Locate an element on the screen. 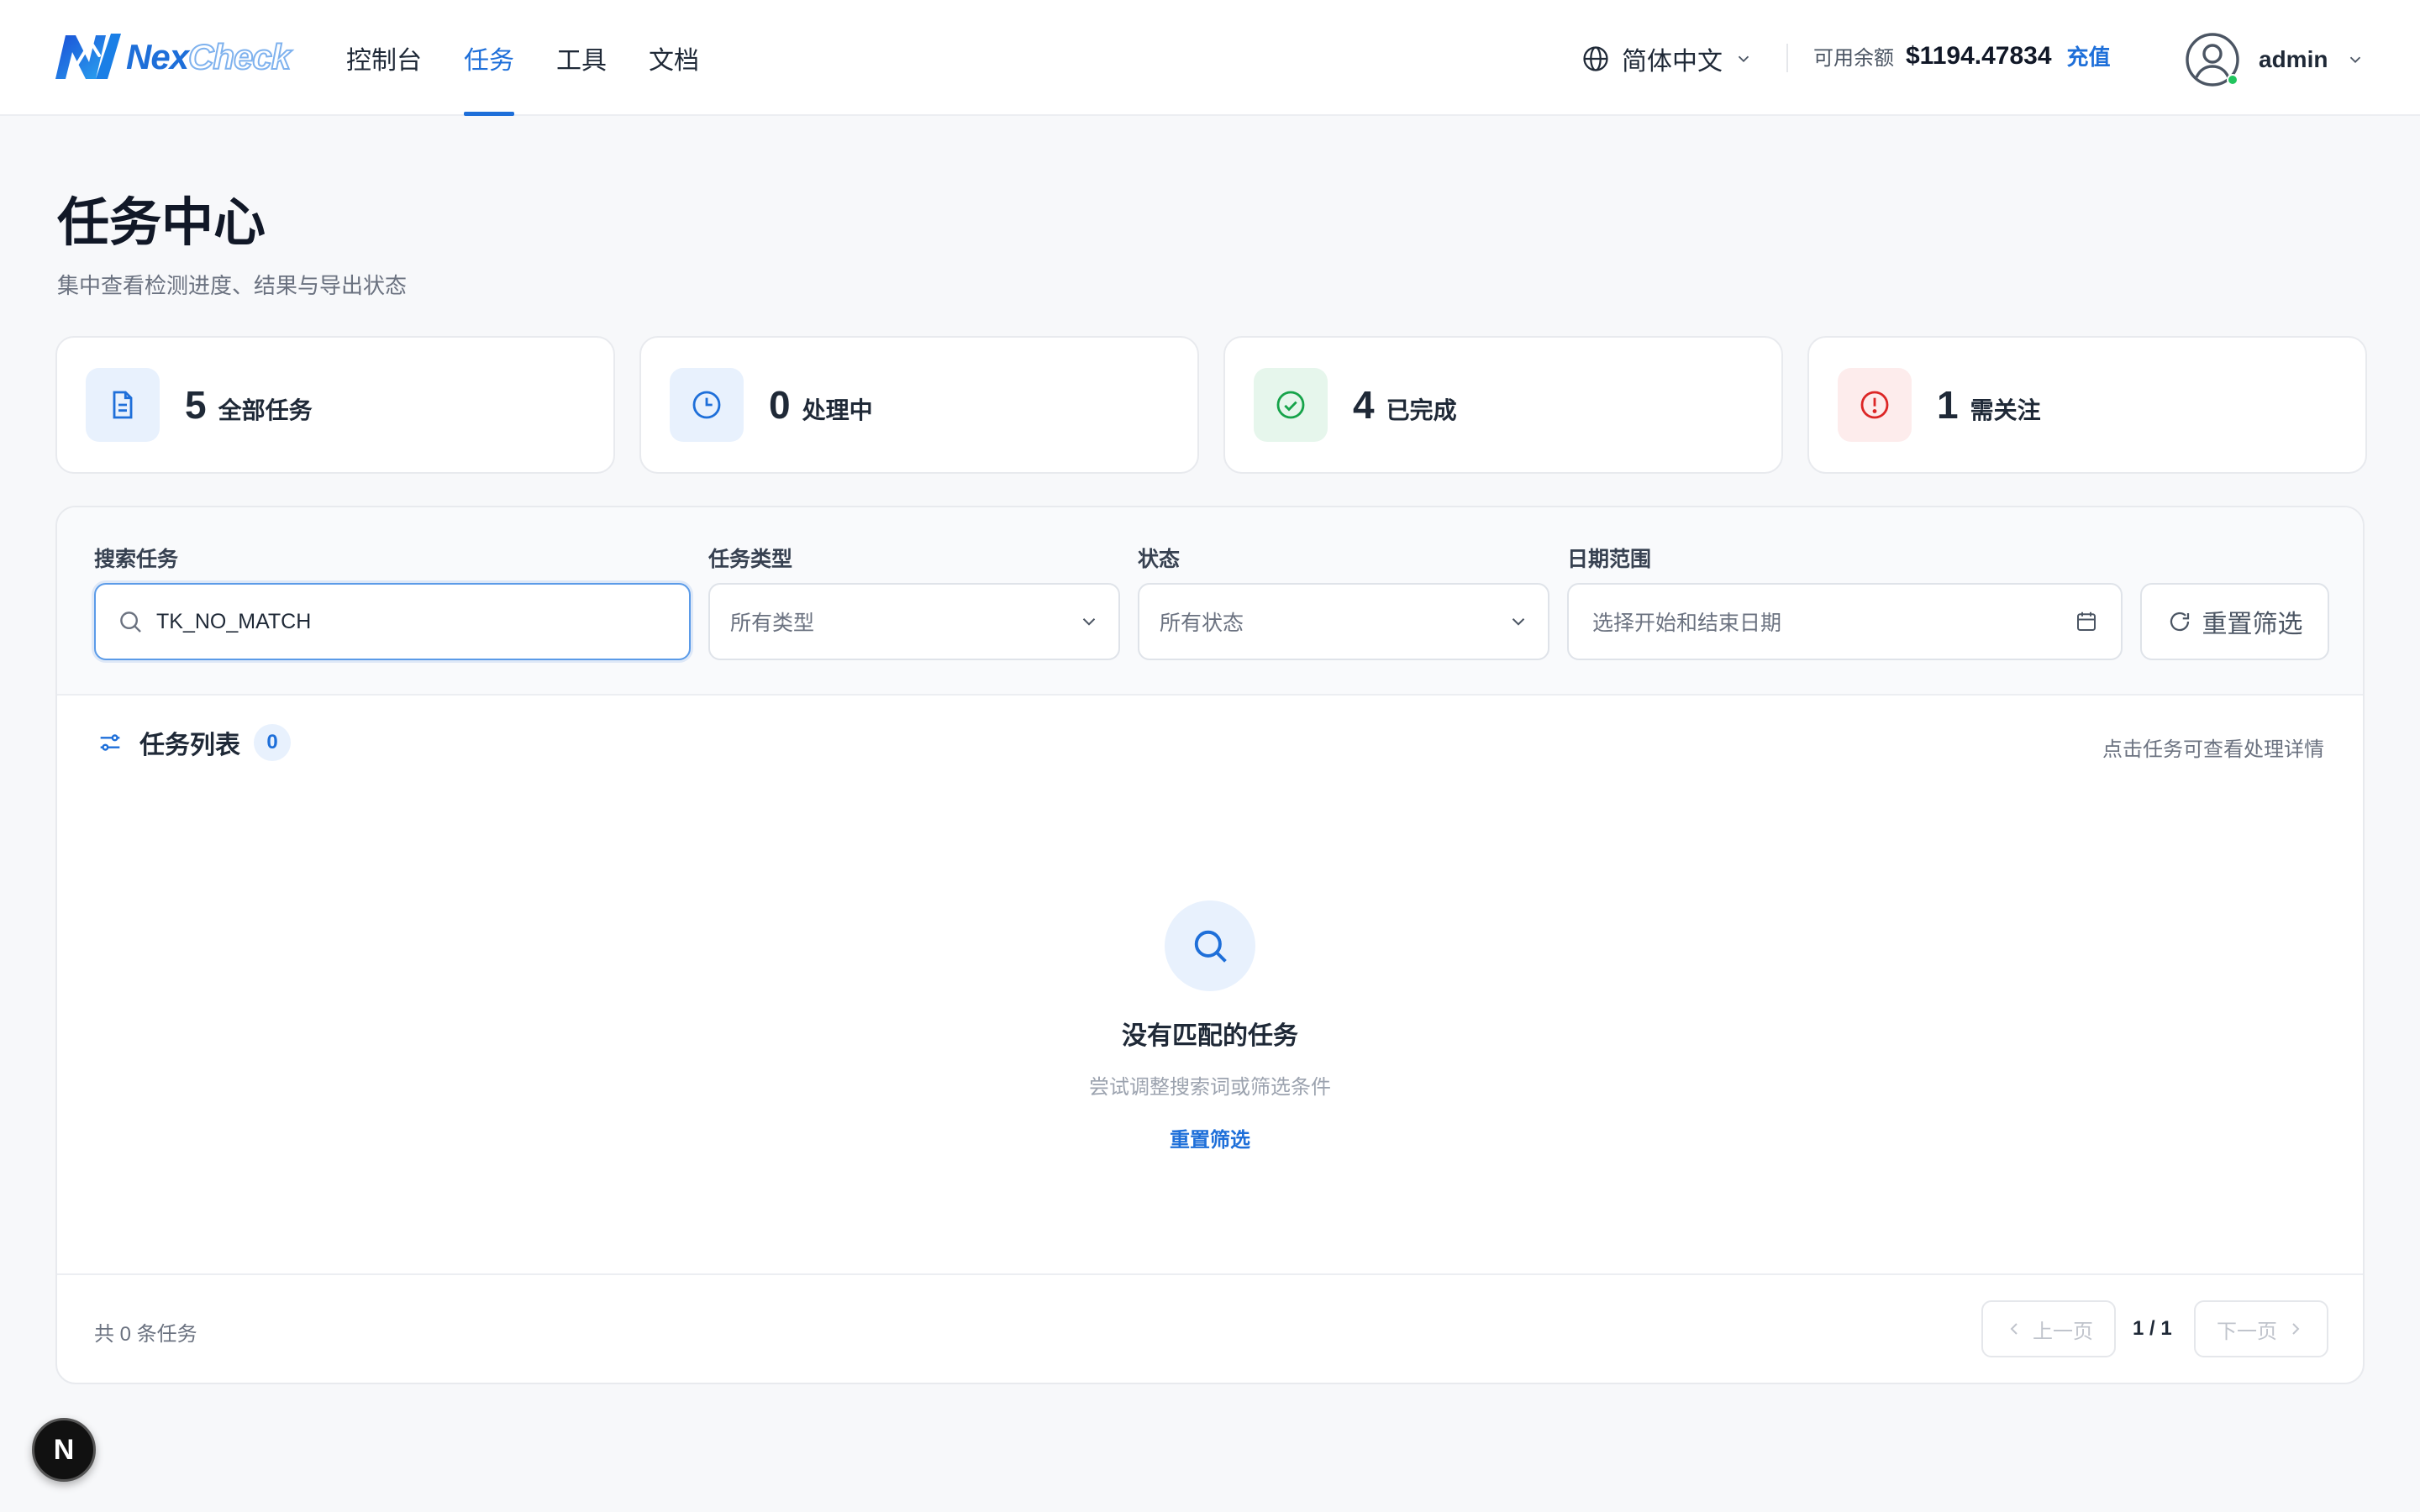 The image size is (2420, 1512). reset-filters-label: 重置筛选 is located at coordinates (2252, 624).